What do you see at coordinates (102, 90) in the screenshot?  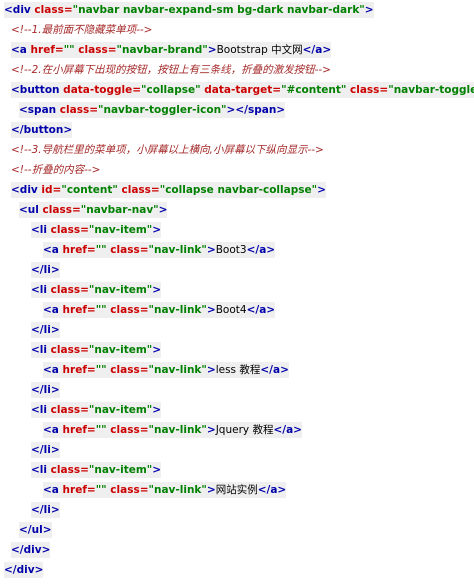 I see `code-attribute: data-toggle=` at bounding box center [102, 90].